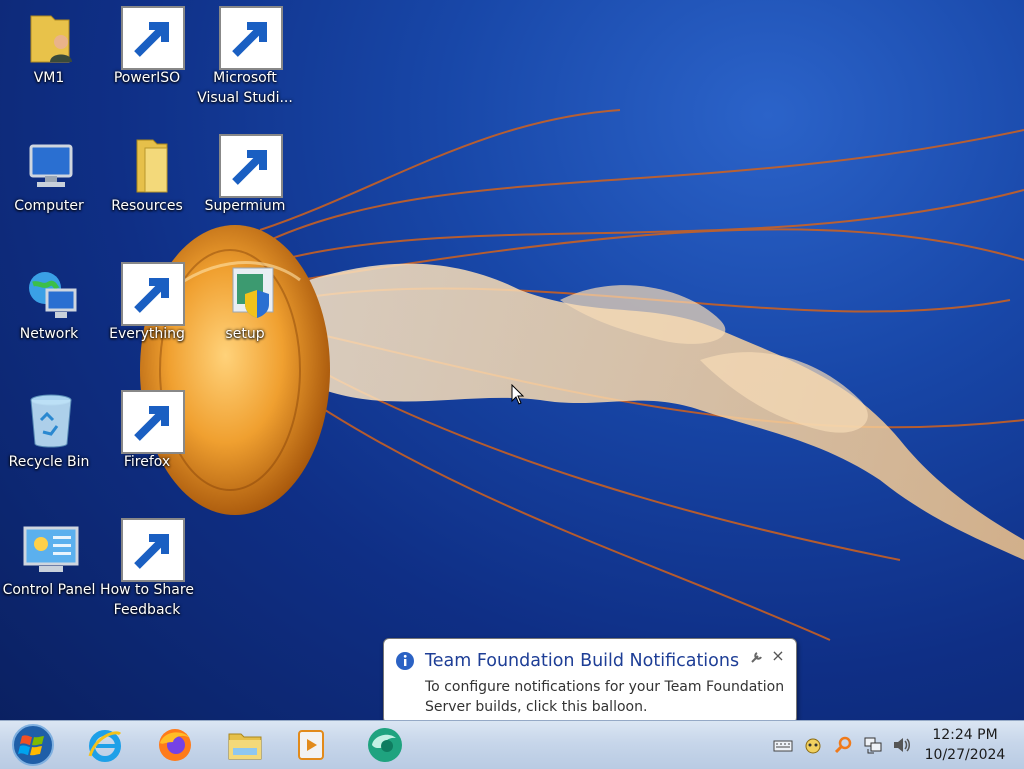  Describe the element at coordinates (147, 166) in the screenshot. I see `folder-icon` at that location.